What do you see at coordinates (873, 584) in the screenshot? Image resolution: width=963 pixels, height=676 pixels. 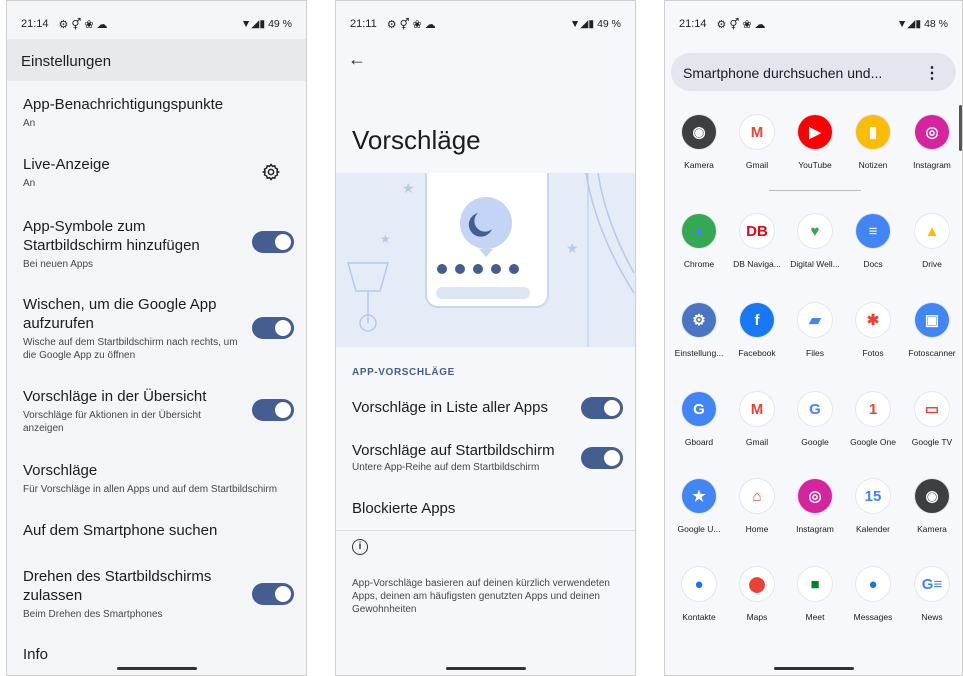 I see `messages-icon: ●` at bounding box center [873, 584].